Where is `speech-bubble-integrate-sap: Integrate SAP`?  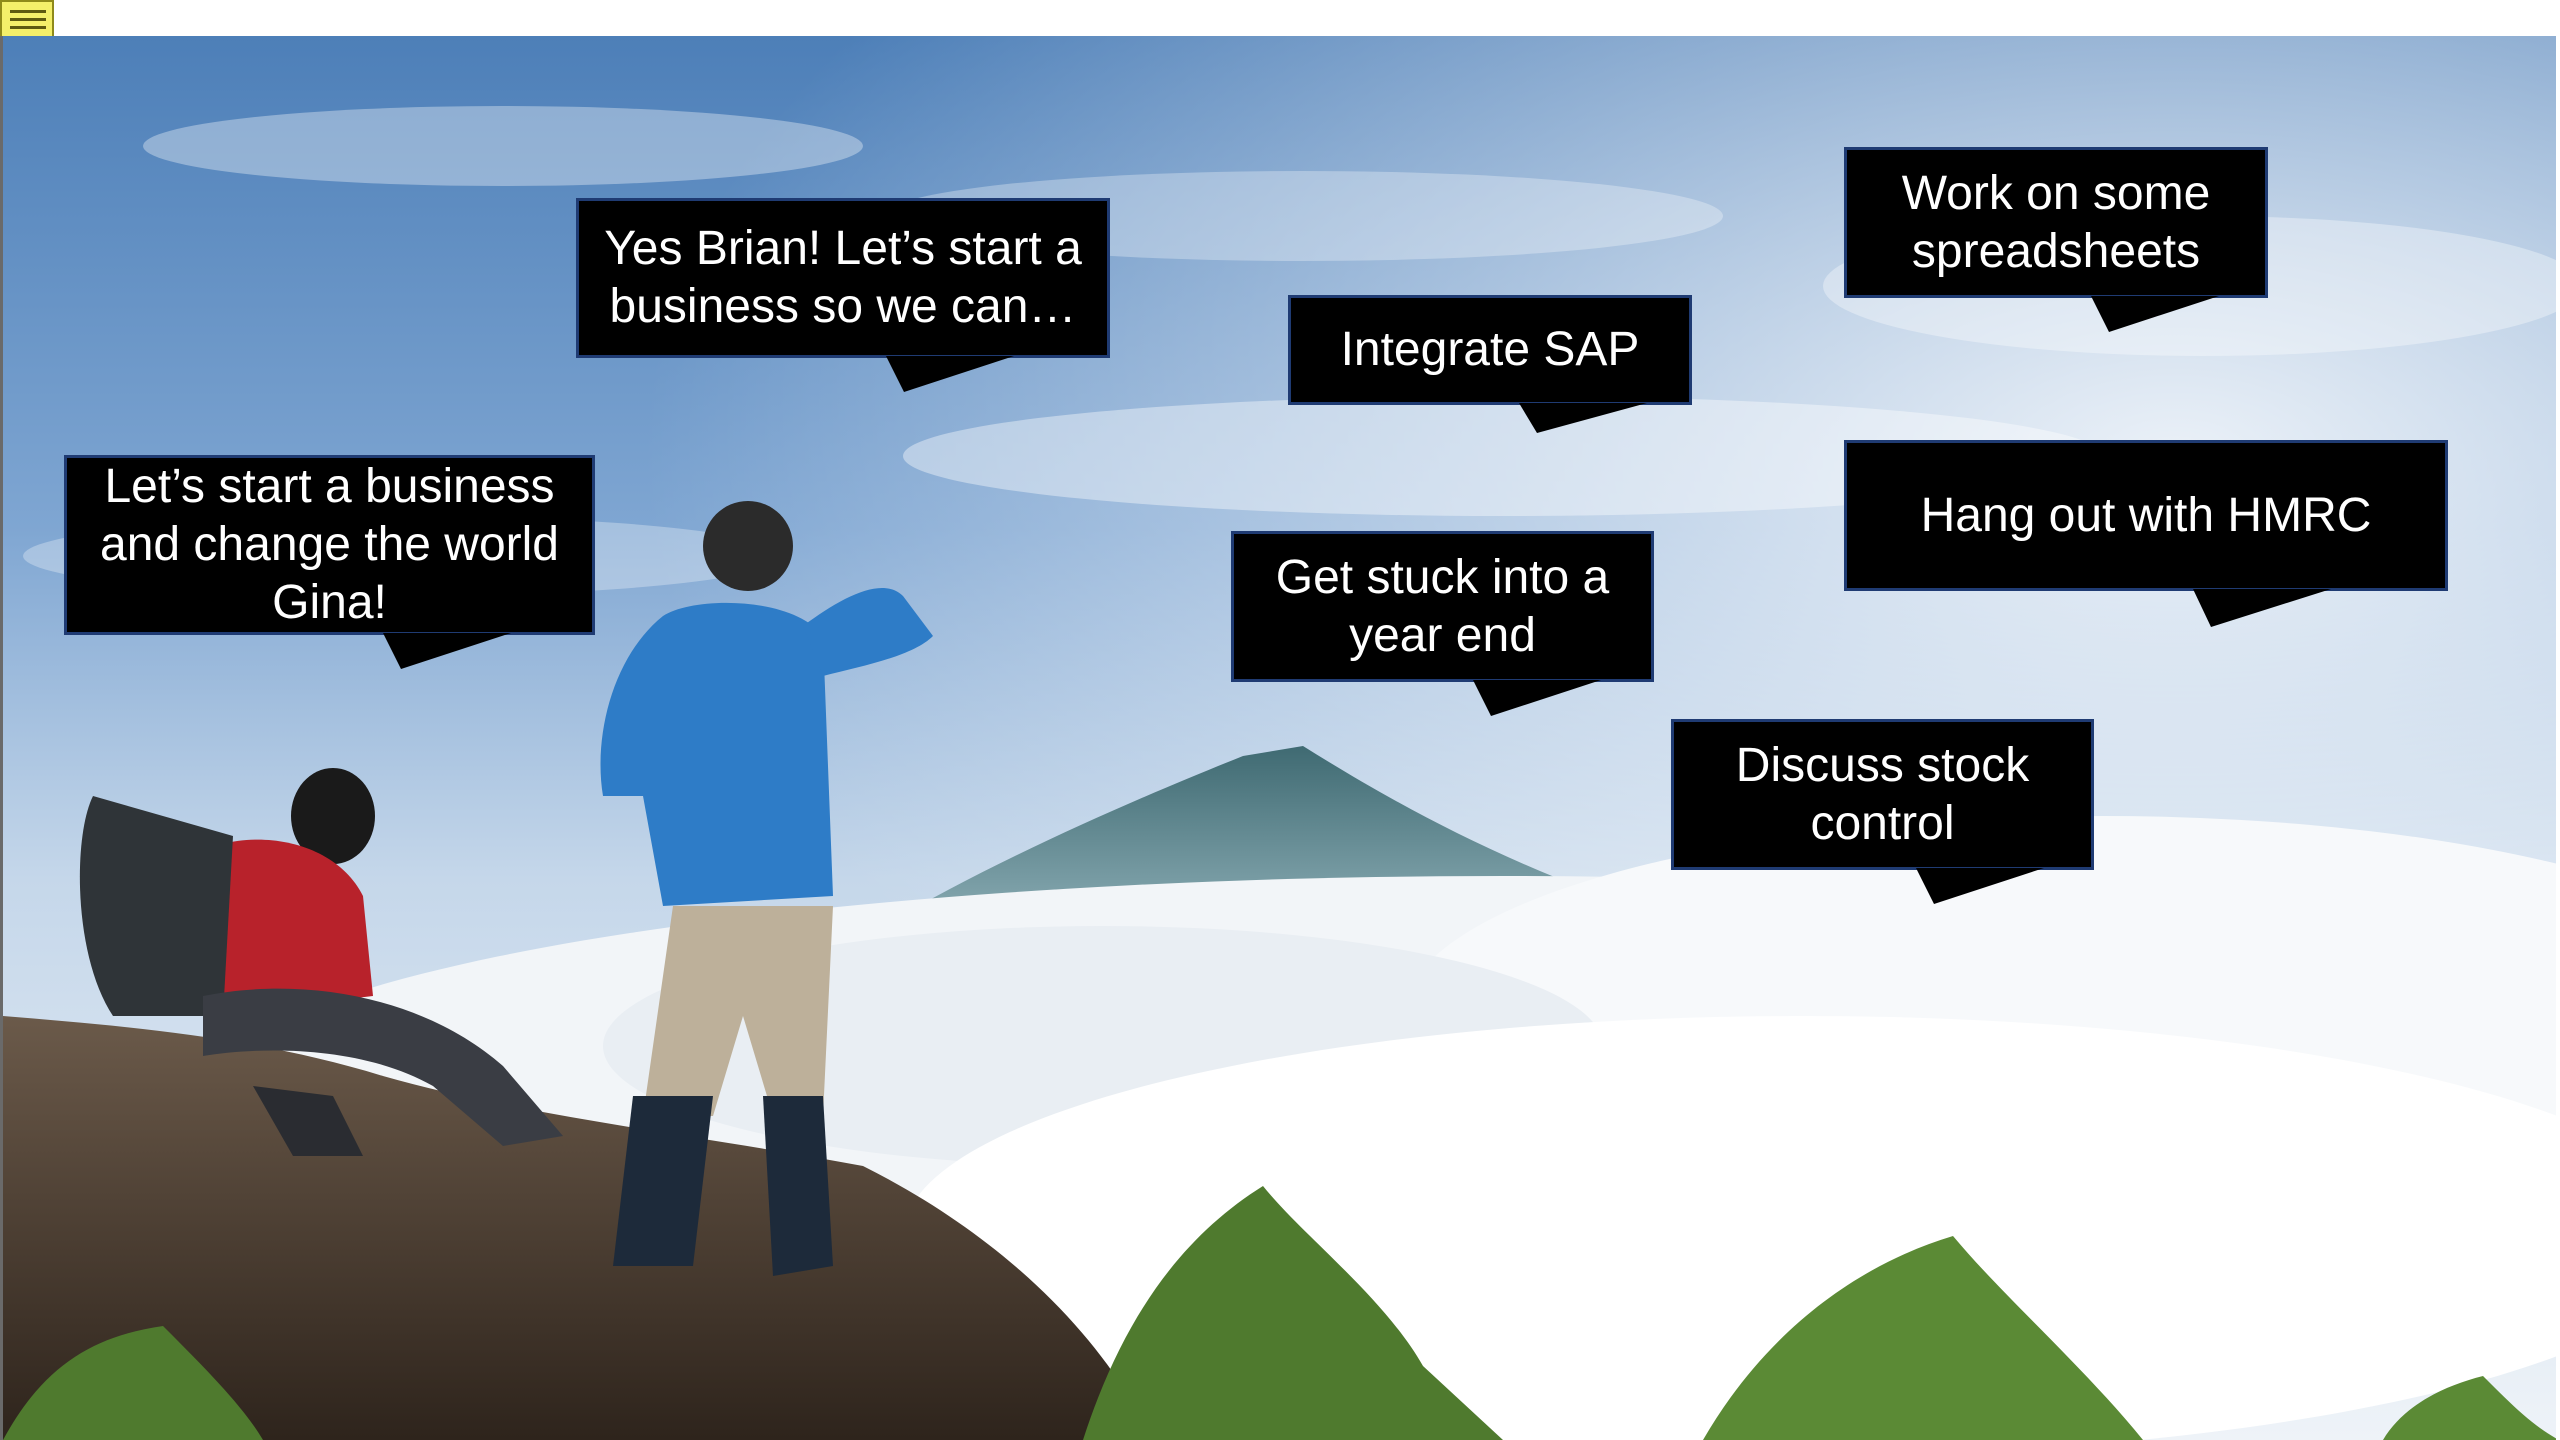
speech-bubble-integrate-sap: Integrate SAP is located at coordinates (1490, 350).